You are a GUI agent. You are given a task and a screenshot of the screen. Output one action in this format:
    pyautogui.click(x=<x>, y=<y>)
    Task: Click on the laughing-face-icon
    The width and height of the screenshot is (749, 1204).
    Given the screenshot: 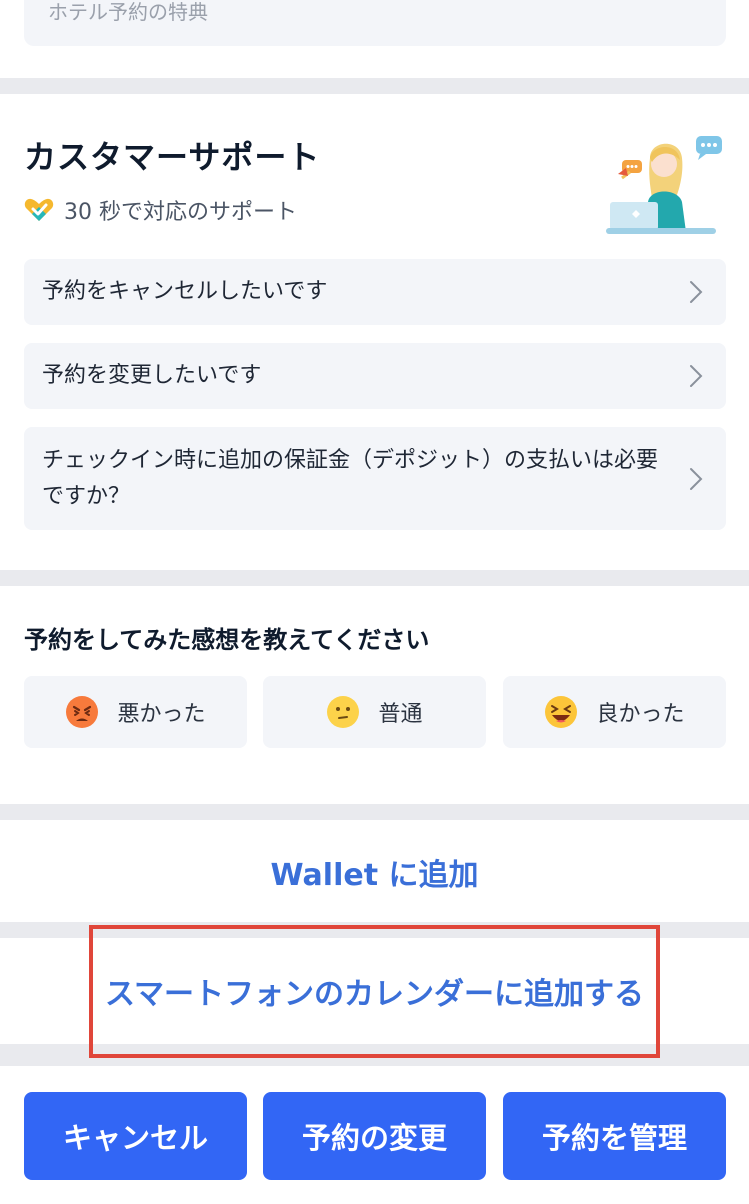 What is the action you would take?
    pyautogui.click(x=561, y=712)
    